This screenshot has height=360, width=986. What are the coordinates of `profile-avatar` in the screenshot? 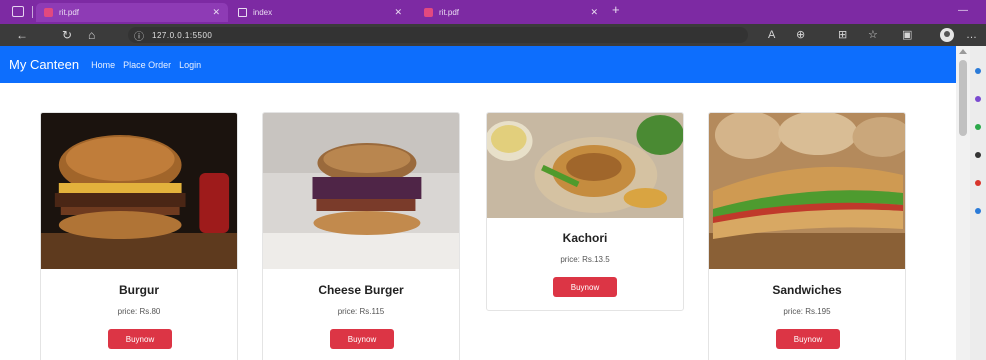 It's located at (947, 35).